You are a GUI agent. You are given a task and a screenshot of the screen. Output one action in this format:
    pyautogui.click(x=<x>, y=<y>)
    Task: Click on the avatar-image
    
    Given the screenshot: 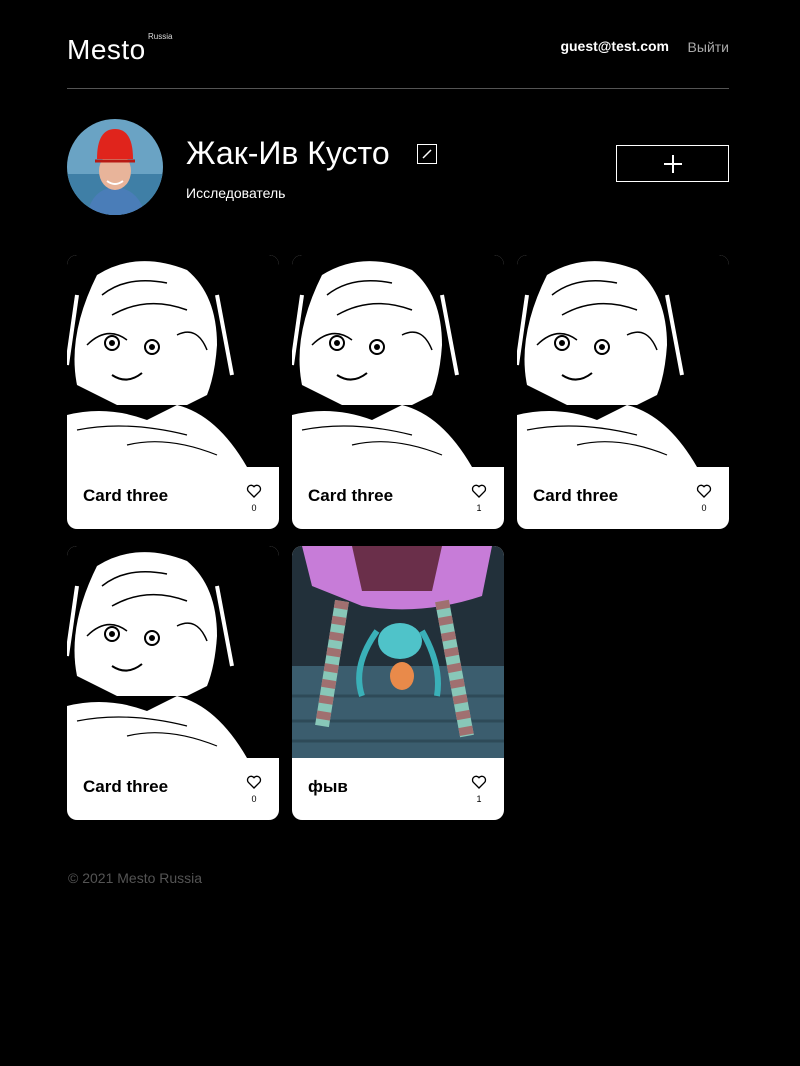 What is the action you would take?
    pyautogui.click(x=115, y=167)
    